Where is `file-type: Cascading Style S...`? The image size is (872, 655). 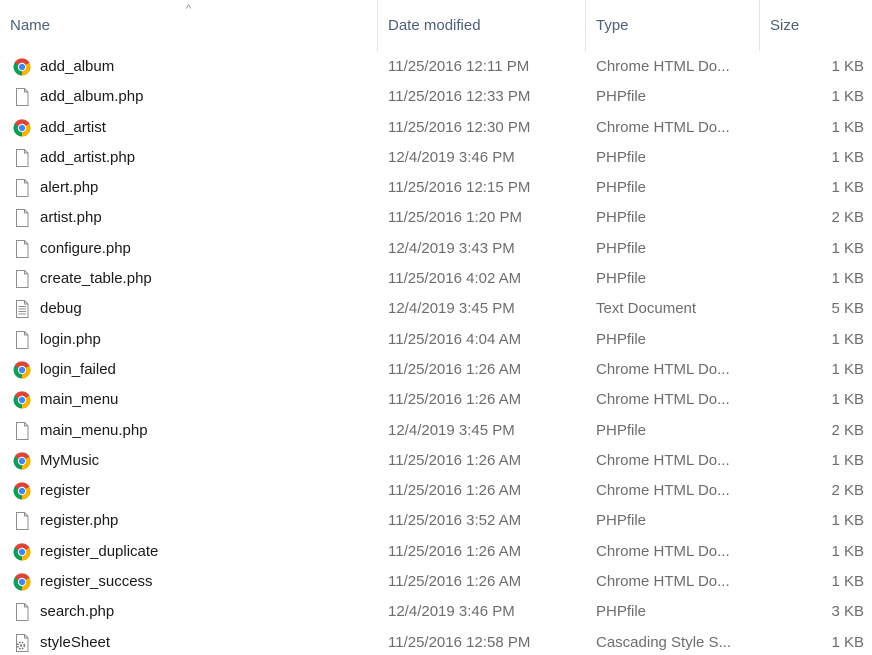
file-type: Cascading Style S... is located at coordinates (664, 642).